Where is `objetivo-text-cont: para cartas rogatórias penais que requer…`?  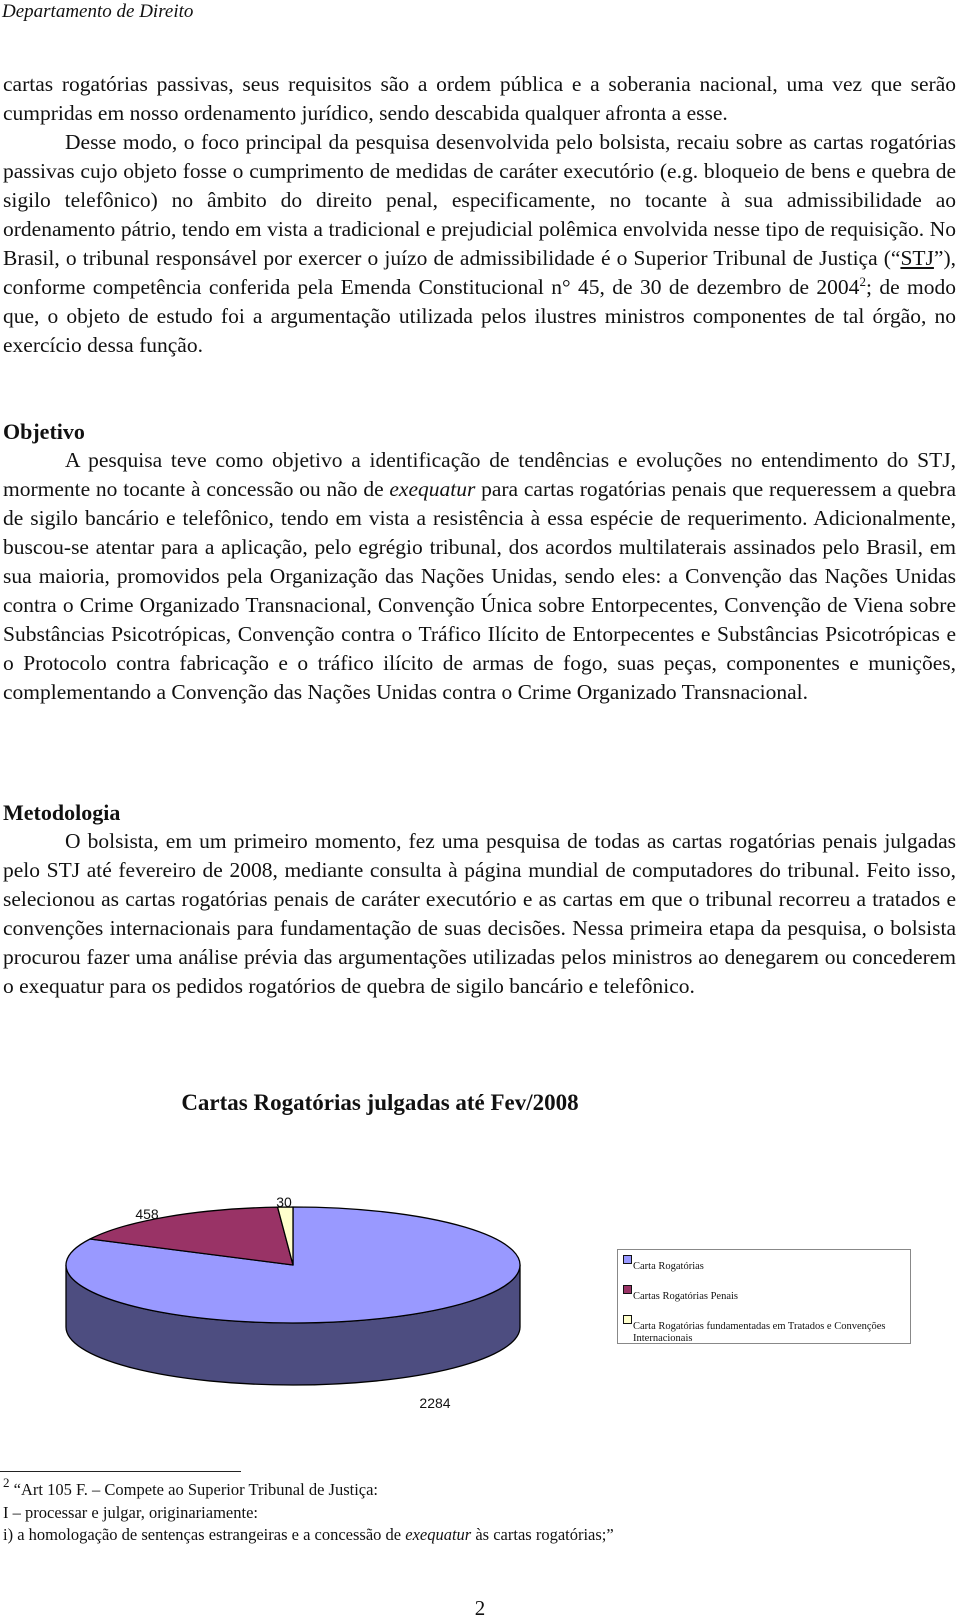 objetivo-text-cont: para cartas rogatórias penais que requer… is located at coordinates (479, 590).